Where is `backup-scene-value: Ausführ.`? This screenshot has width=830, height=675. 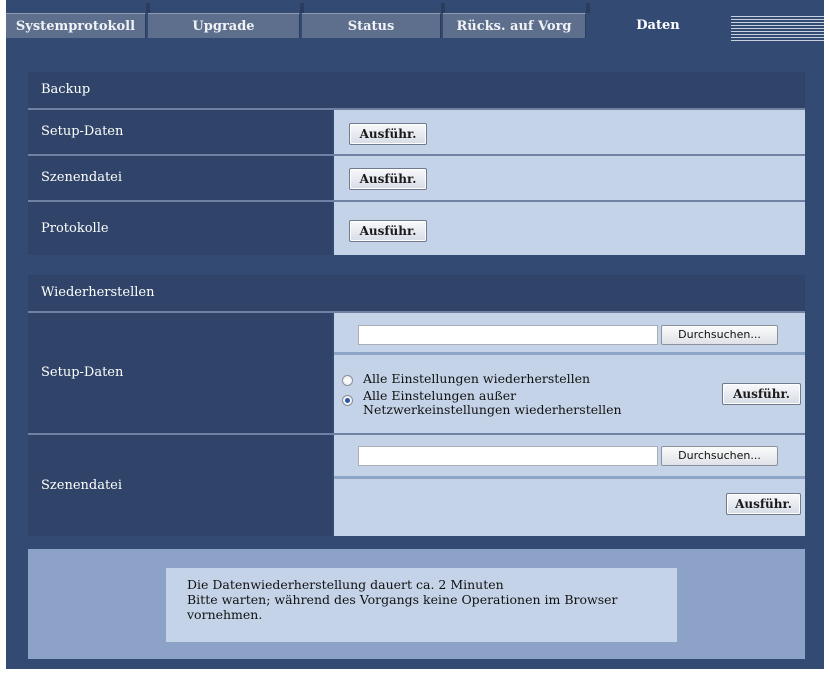
backup-scene-value: Ausführ. is located at coordinates (569, 178).